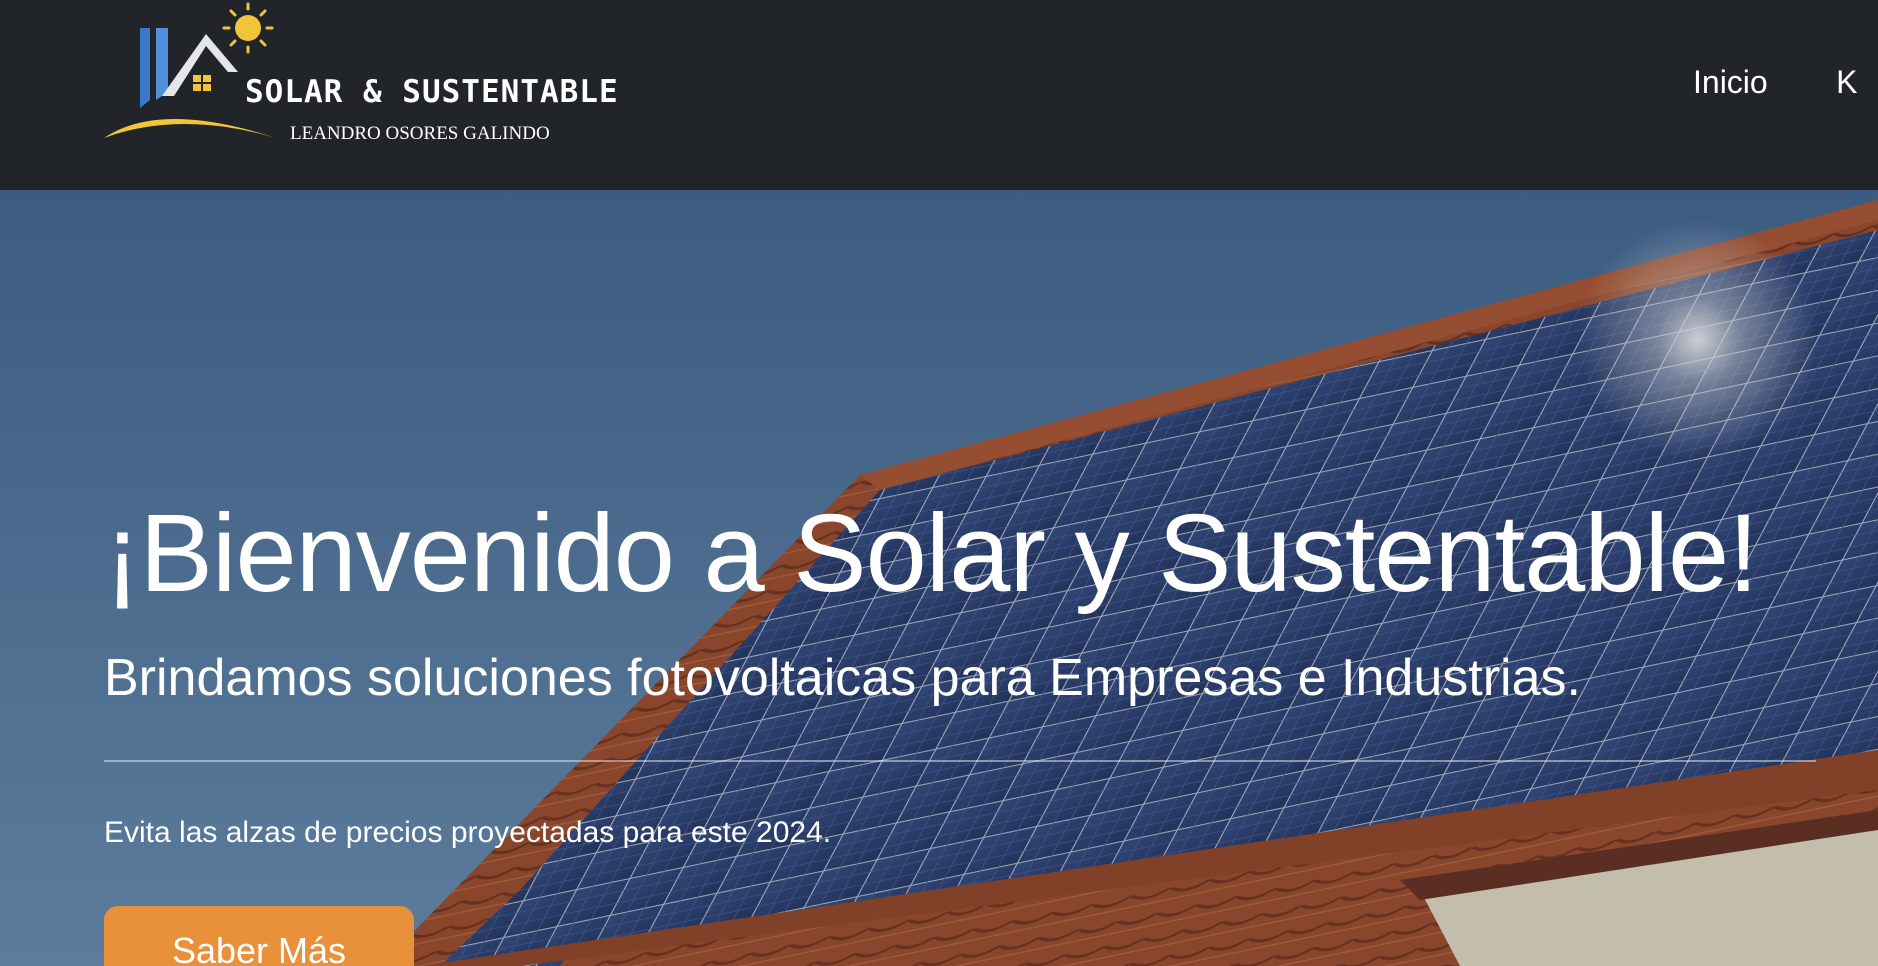 Image resolution: width=1878 pixels, height=966 pixels. I want to click on saber-mas-button: Saber Más, so click(259, 936).